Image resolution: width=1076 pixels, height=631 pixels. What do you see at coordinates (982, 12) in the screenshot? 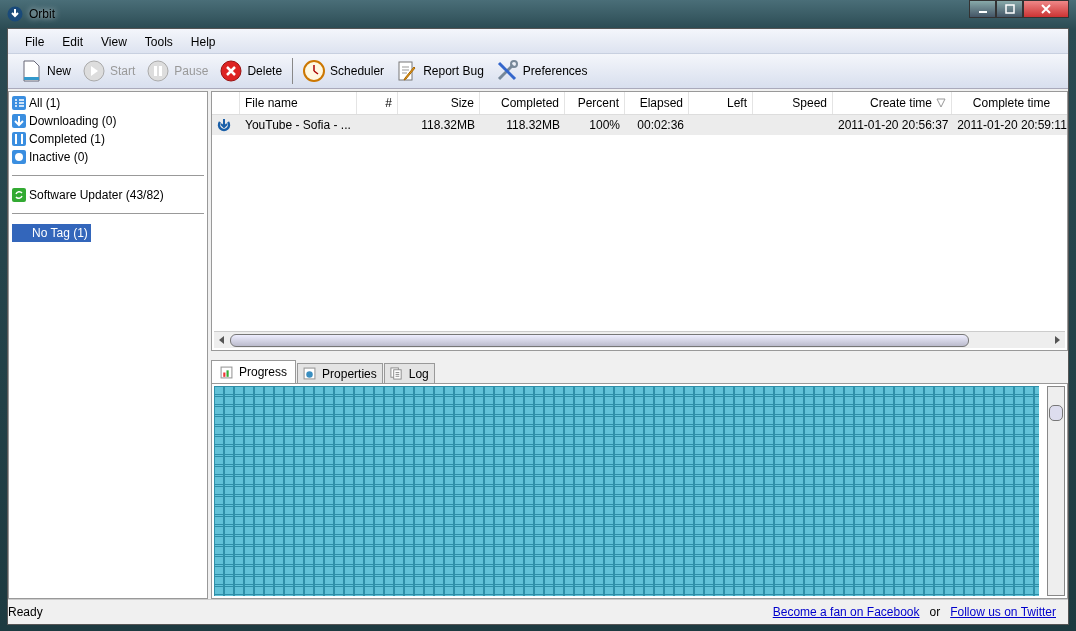
I see `minimize-icon` at bounding box center [982, 12].